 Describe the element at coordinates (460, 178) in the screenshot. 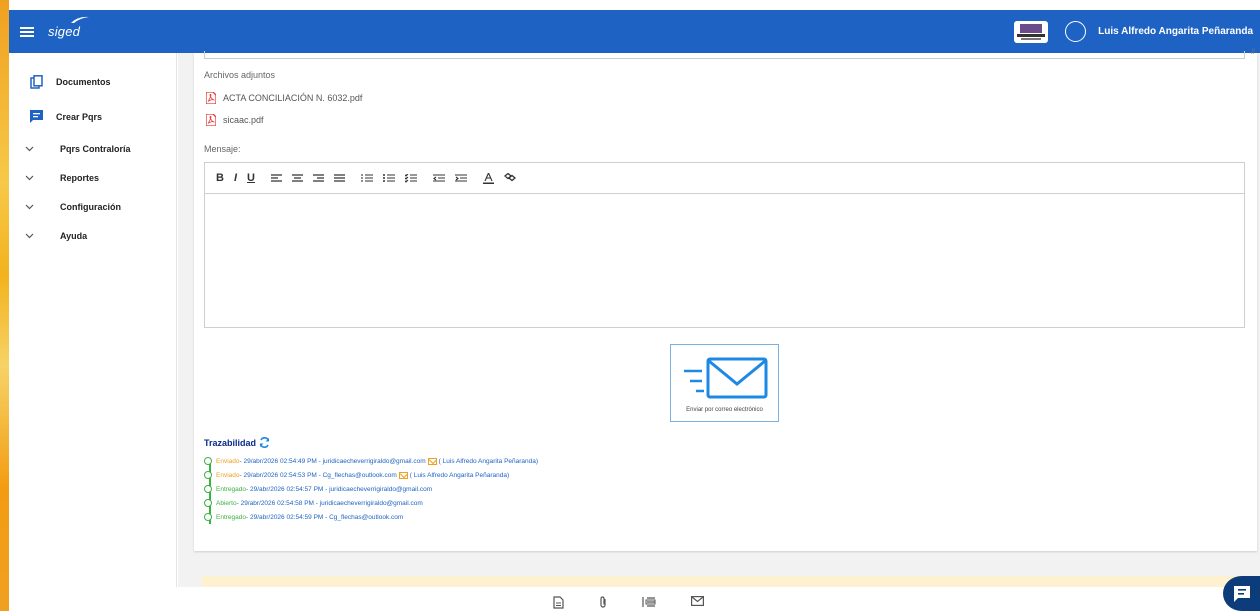

I see `indent-icon` at that location.